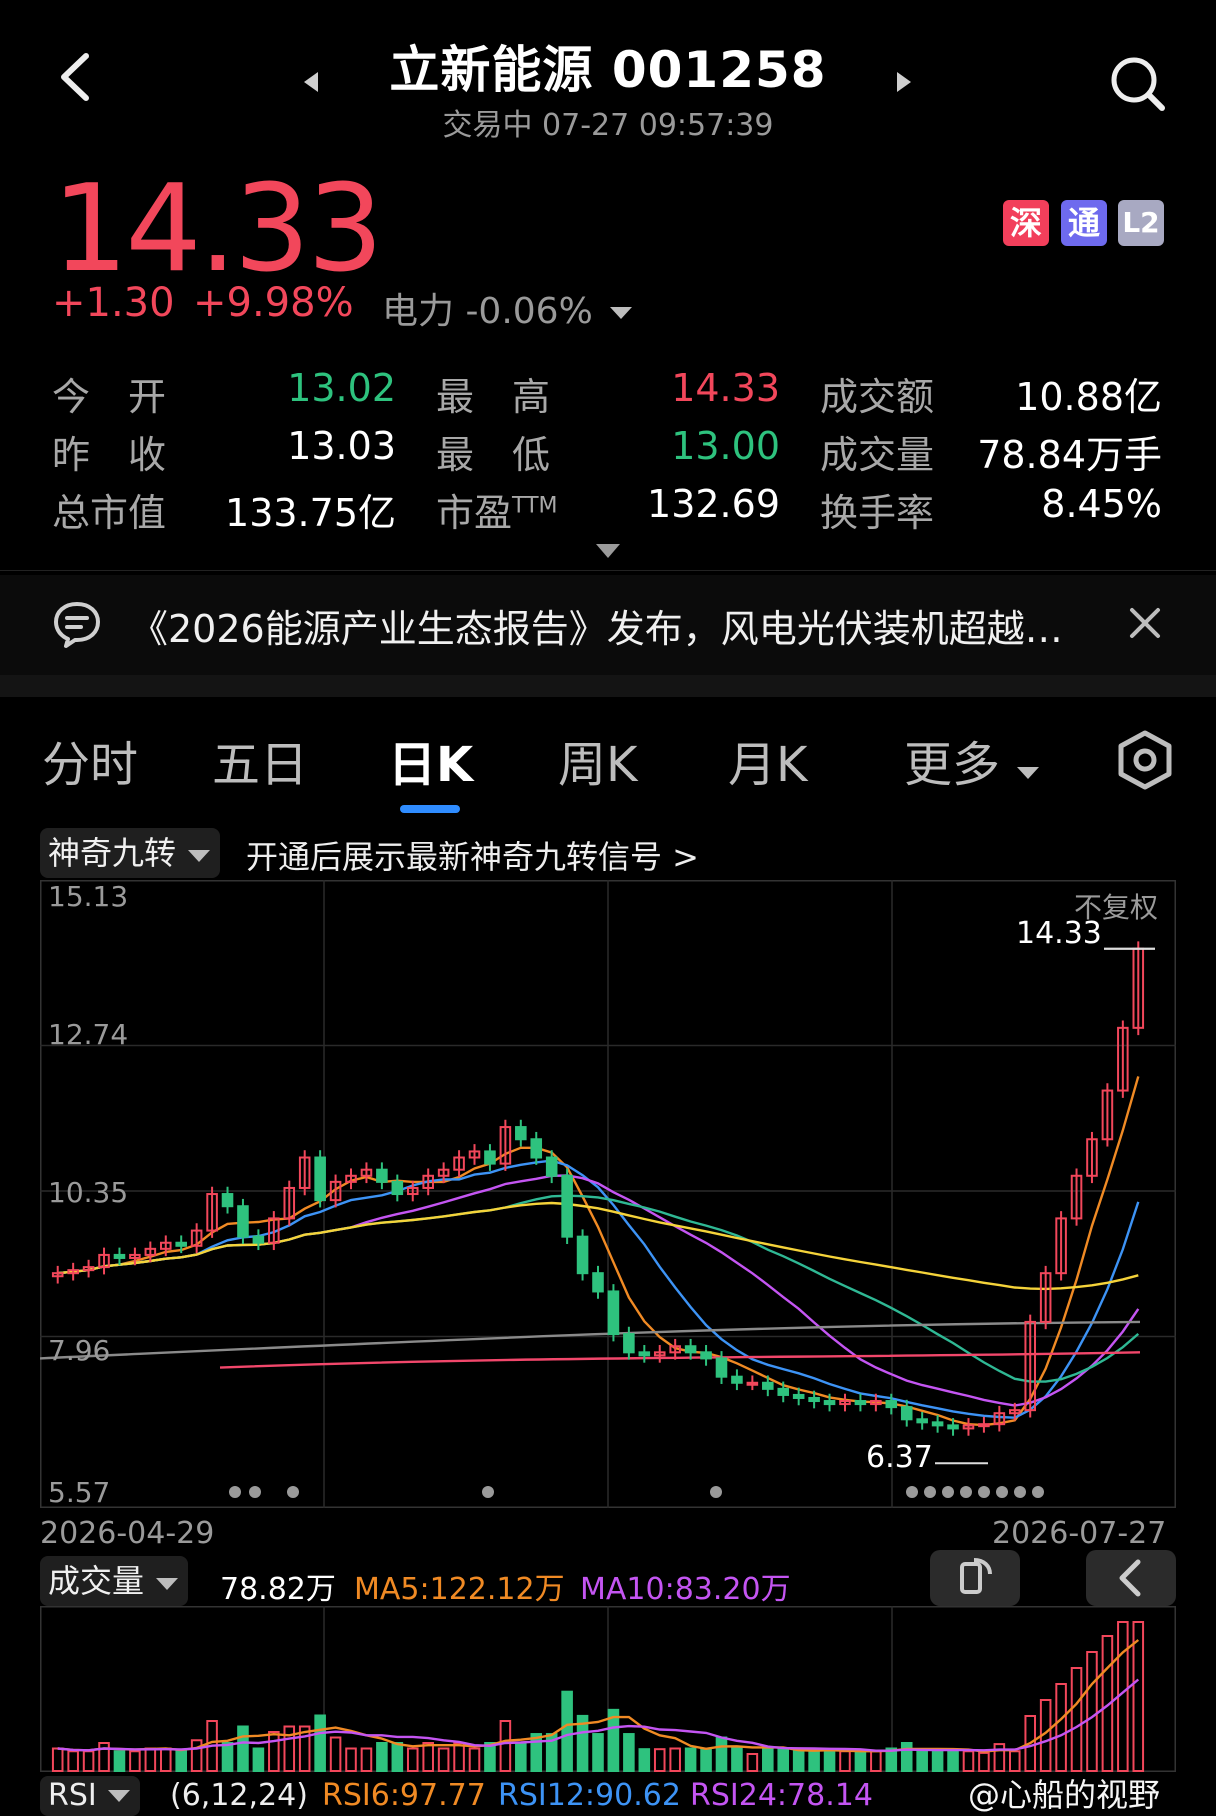 The height and width of the screenshot is (1816, 1216). Describe the element at coordinates (239, 1795) in the screenshot. I see `rsi-params: (6,12,24)` at that location.